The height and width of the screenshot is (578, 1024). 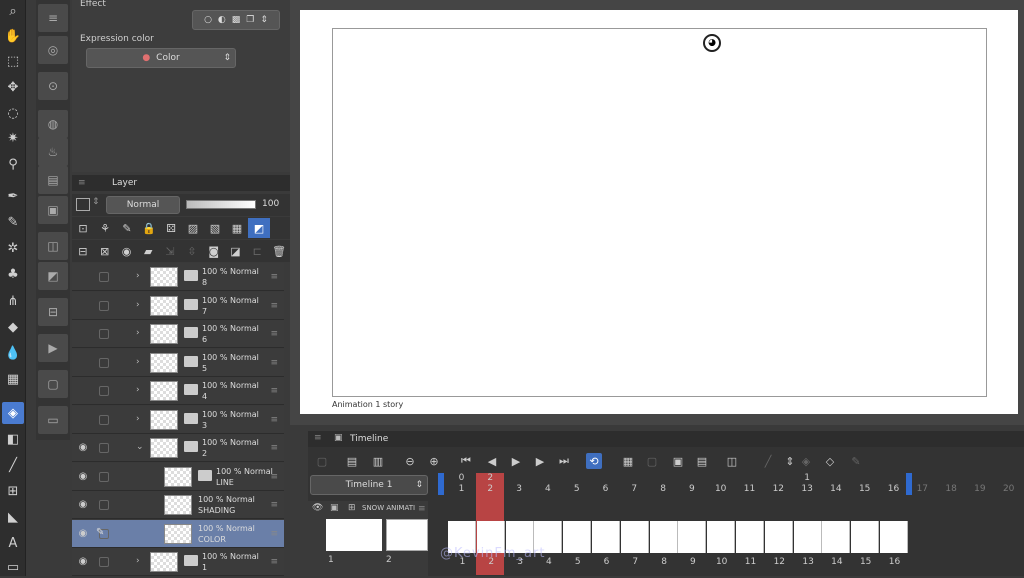 What do you see at coordinates (53, 180) in the screenshot?
I see `subtool-icon: ▤` at bounding box center [53, 180].